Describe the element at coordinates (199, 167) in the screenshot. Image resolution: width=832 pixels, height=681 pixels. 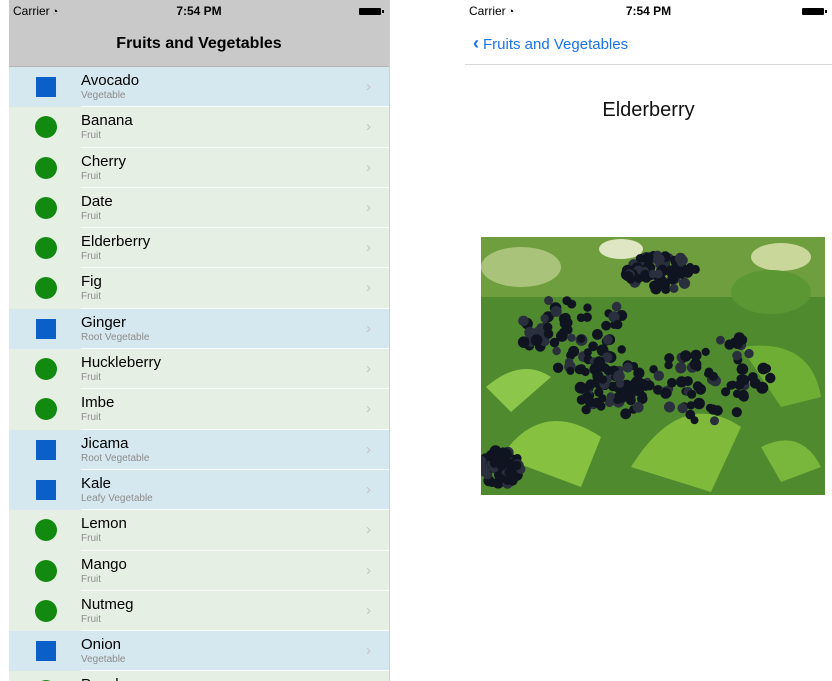
I see `list-item: Cherry Fruit ›` at that location.